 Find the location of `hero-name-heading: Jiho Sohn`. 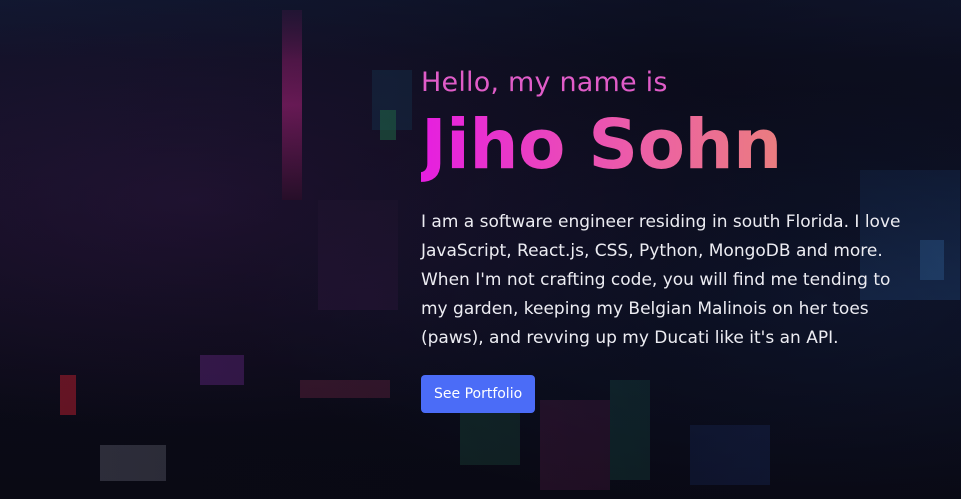

hero-name-heading: Jiho Sohn is located at coordinates (666, 145).